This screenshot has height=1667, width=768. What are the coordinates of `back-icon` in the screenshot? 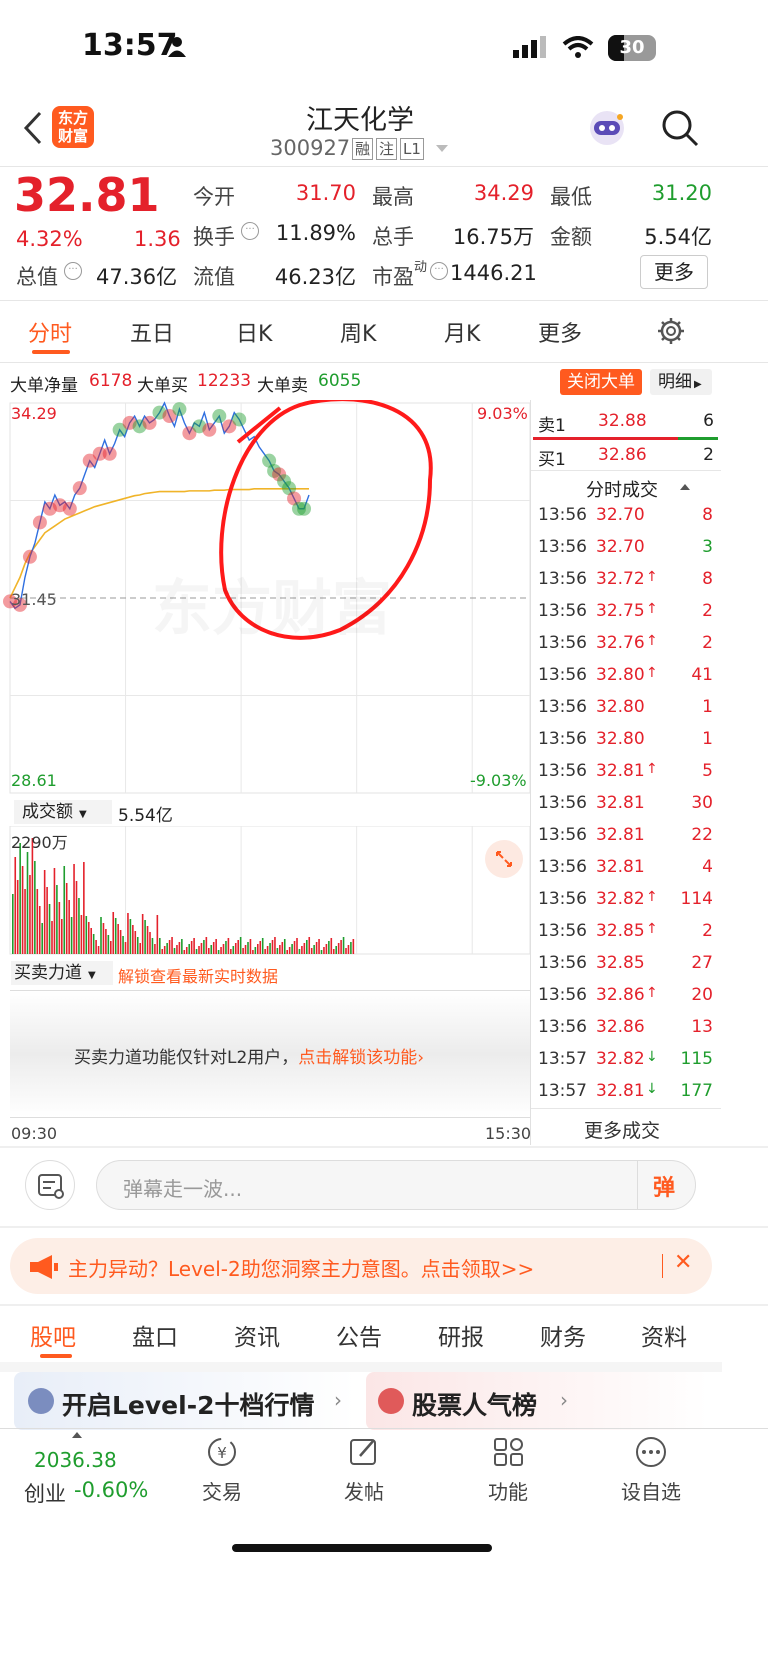 It's located at (33, 130).